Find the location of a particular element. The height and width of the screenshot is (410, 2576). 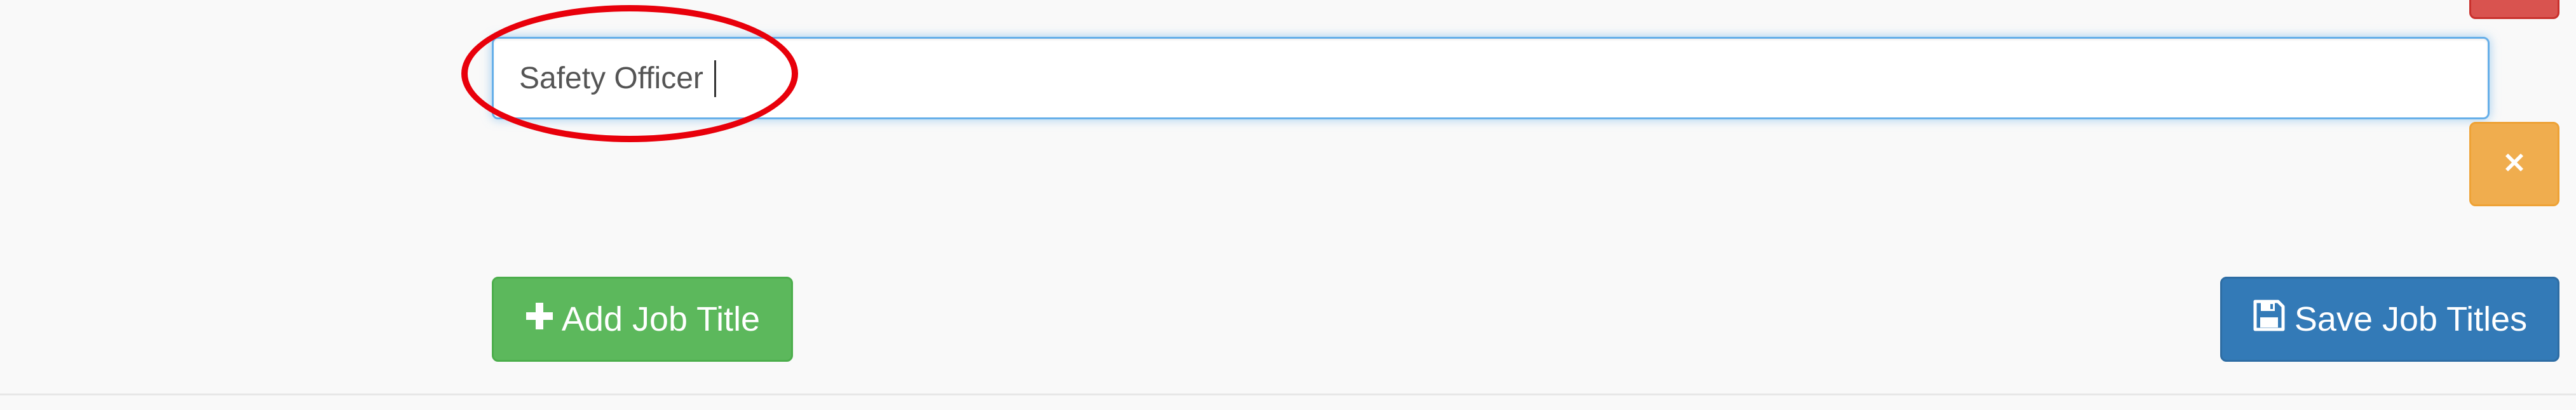

close-icon is located at coordinates (2514, 164).